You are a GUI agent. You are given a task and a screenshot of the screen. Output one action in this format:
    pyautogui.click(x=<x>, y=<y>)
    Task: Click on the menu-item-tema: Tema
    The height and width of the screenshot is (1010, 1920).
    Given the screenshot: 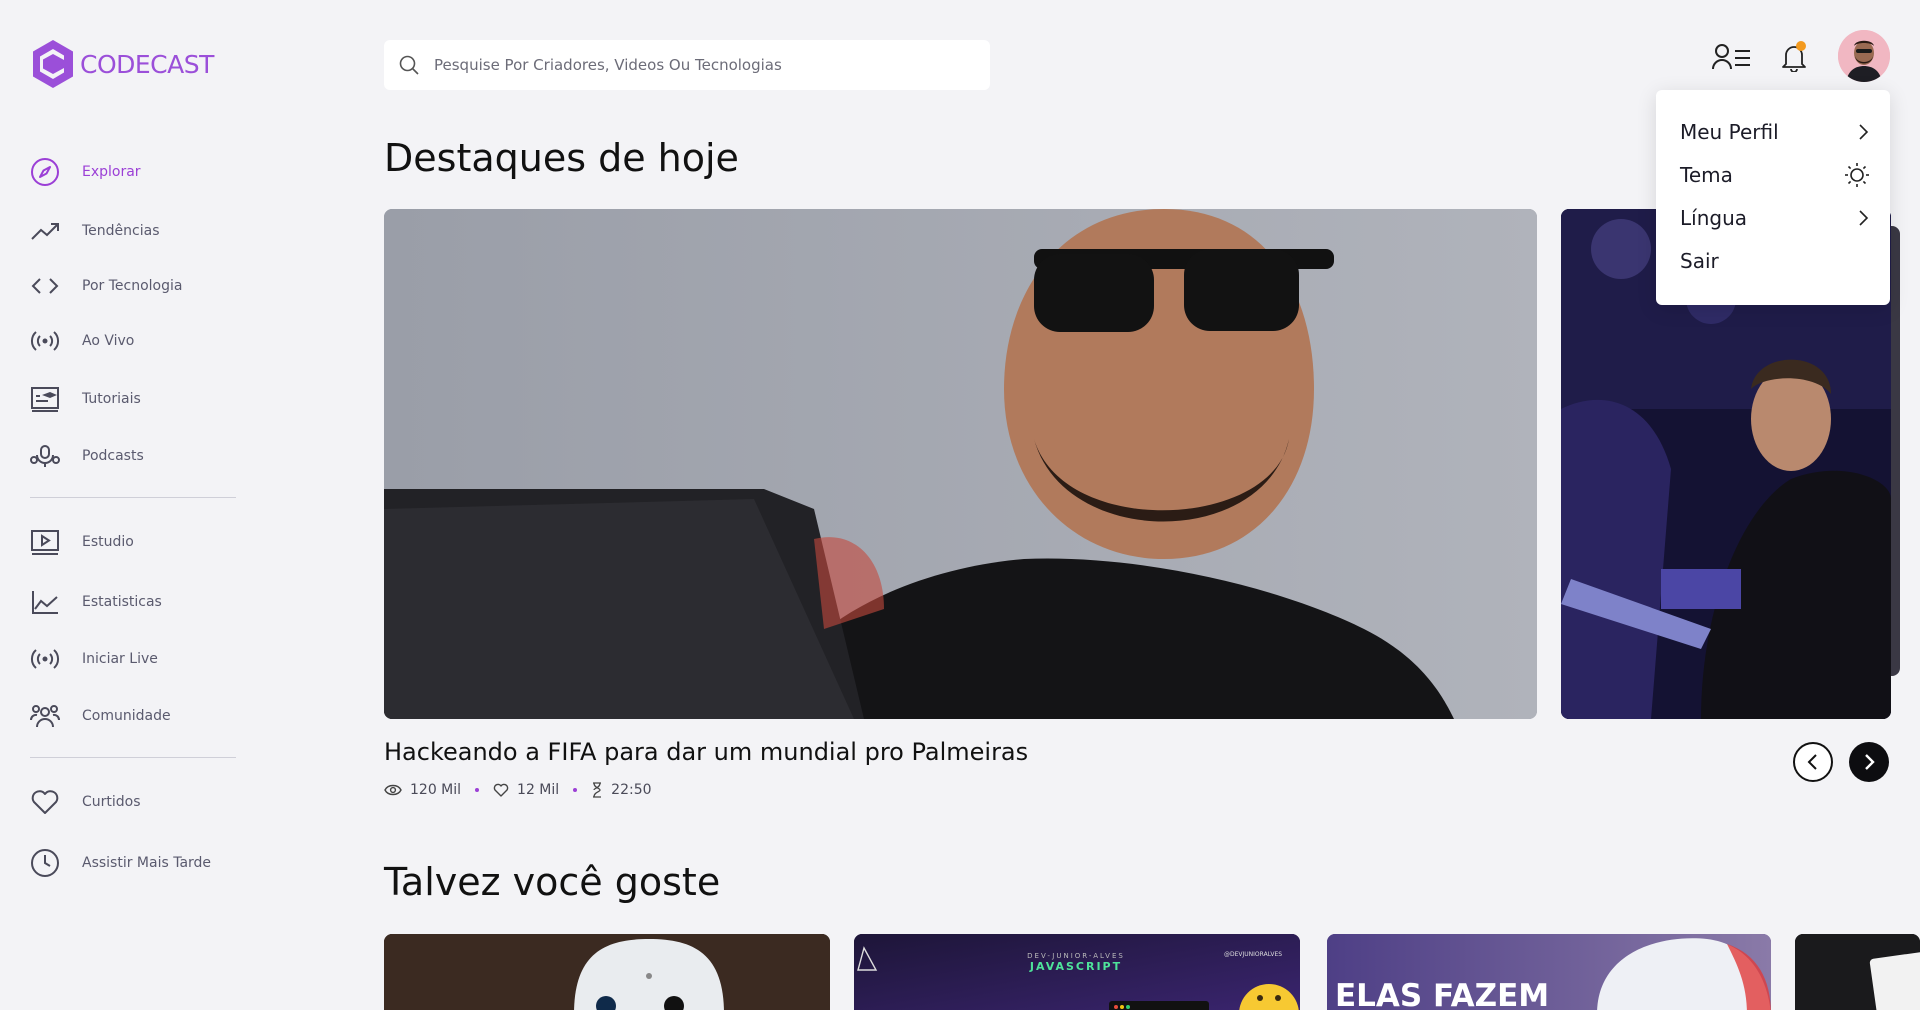 What is the action you would take?
    pyautogui.click(x=1775, y=175)
    